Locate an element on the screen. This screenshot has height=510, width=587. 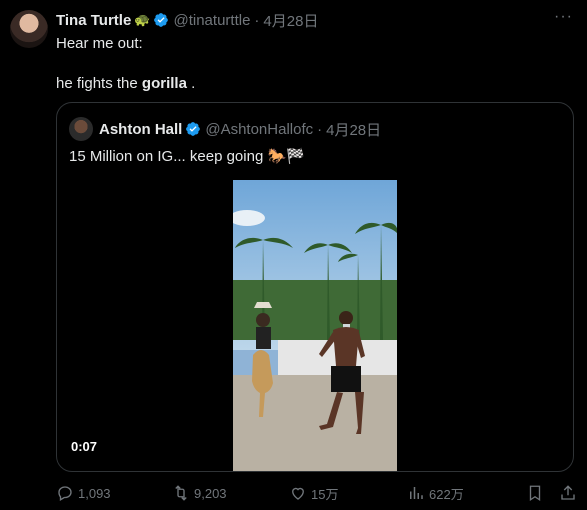
like-count: 15万 is located at coordinates (325, 494).